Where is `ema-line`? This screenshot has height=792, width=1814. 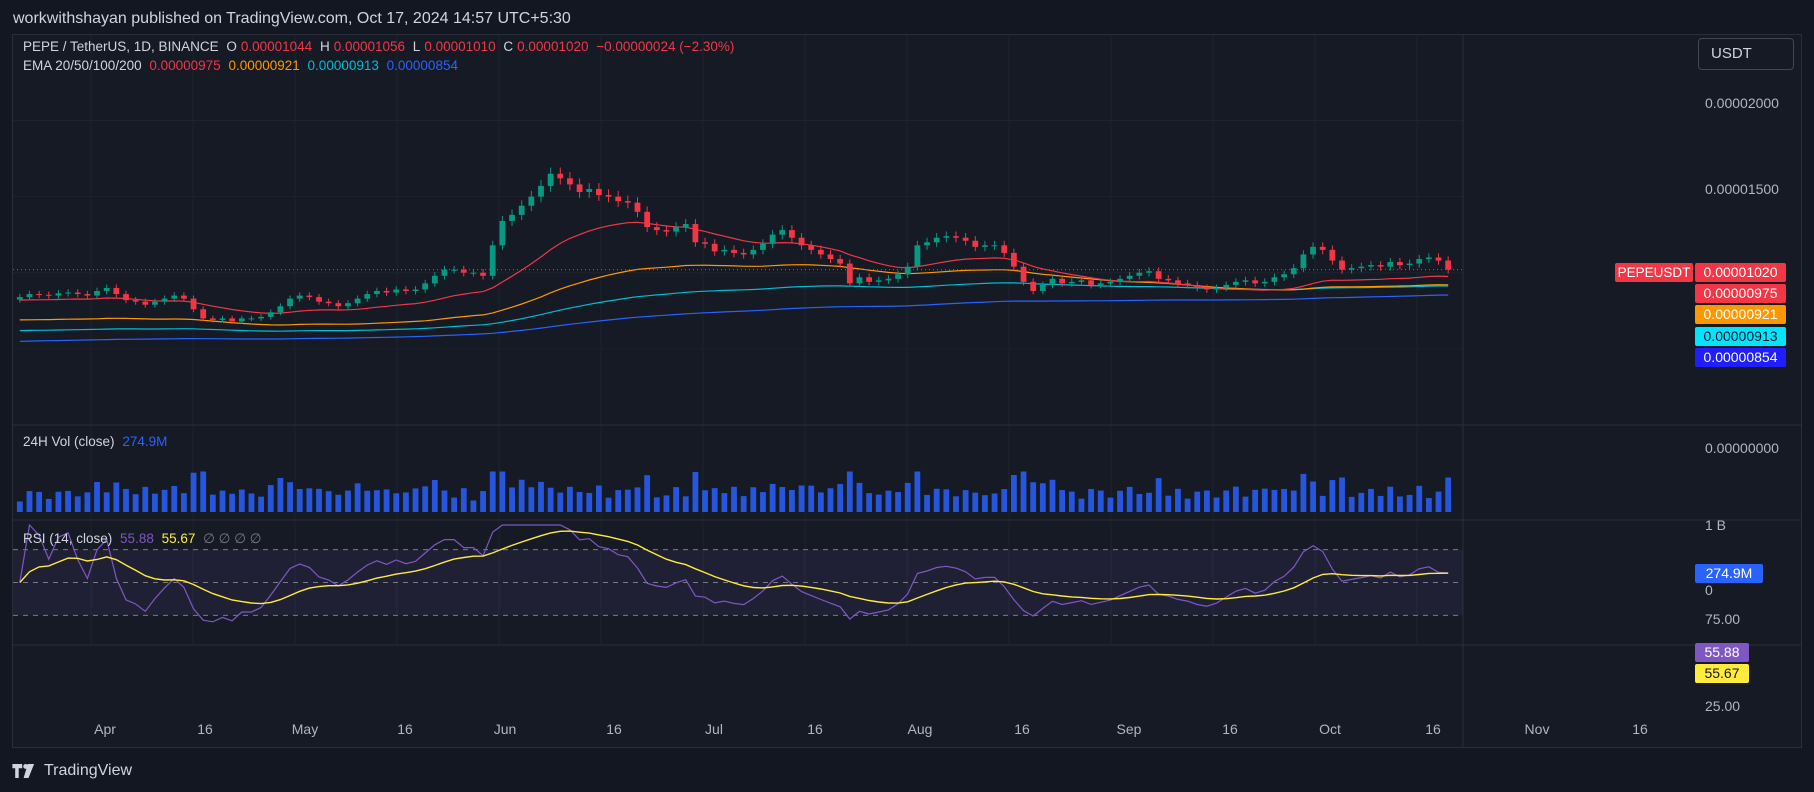 ema-line is located at coordinates (734, 307).